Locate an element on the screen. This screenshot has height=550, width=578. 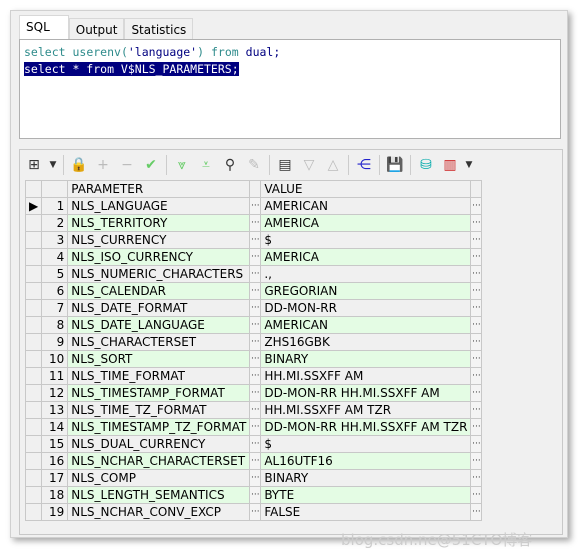
post-icon: ✔ is located at coordinates (151, 165).